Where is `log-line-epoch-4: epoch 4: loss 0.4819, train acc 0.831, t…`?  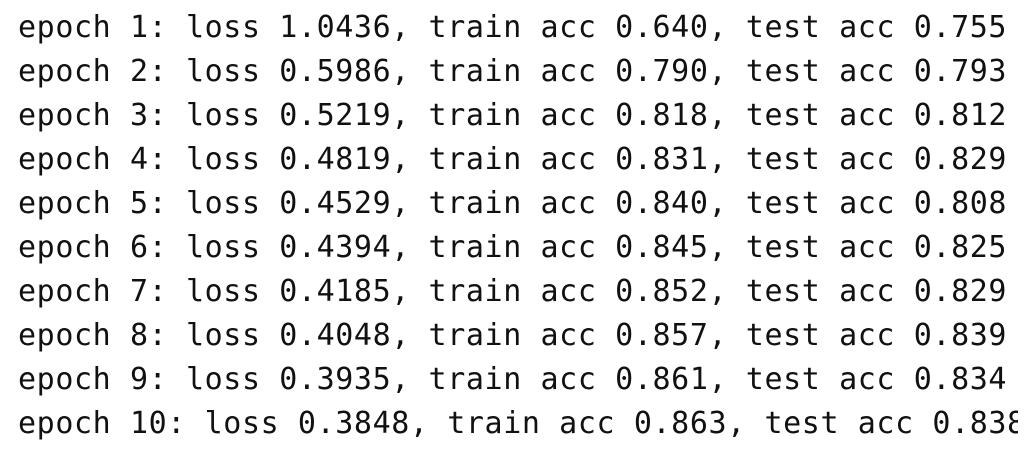 log-line-epoch-4: epoch 4: loss 0.4819, train acc 0.831, t… is located at coordinates (513, 159).